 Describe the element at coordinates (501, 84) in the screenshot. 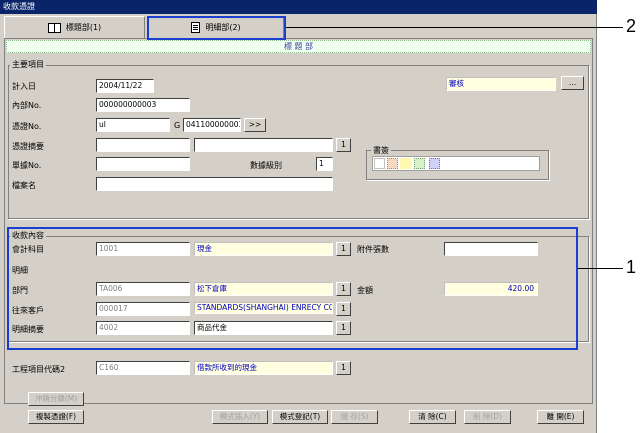

I see `approval-field: 審核` at that location.